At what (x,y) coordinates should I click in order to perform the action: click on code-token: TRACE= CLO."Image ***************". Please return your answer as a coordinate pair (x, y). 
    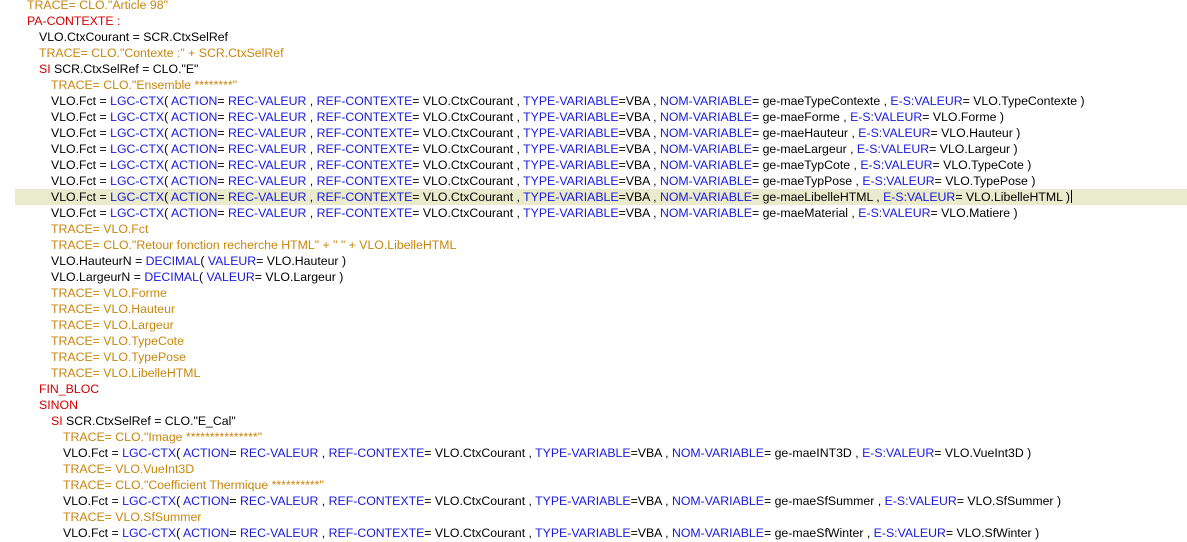
    Looking at the image, I should click on (163, 437).